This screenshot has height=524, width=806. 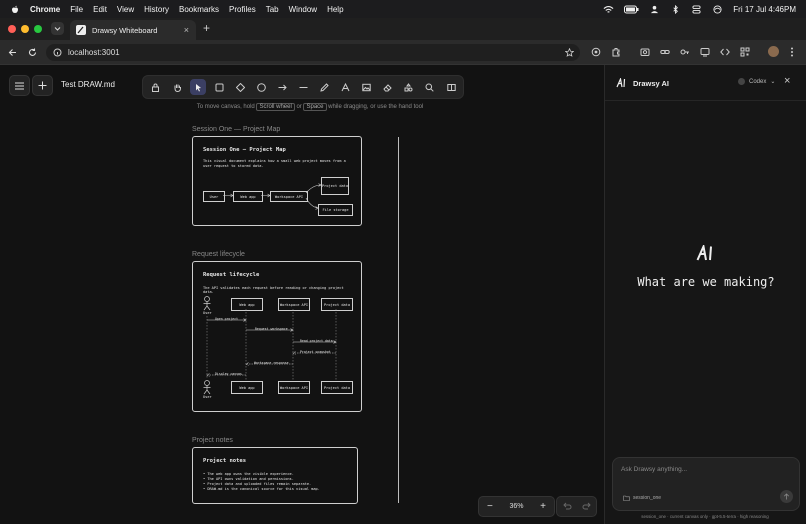 What do you see at coordinates (57, 28) in the screenshot?
I see `tab-search-button` at bounding box center [57, 28].